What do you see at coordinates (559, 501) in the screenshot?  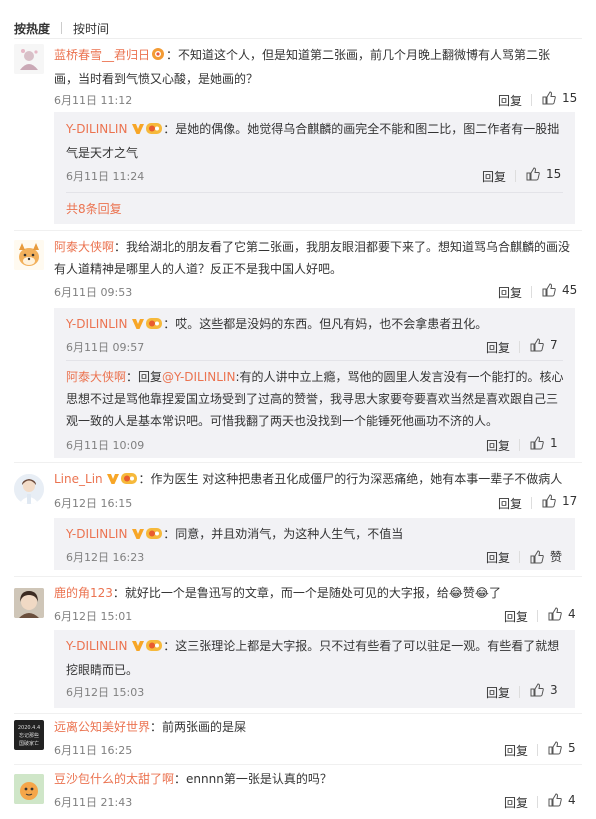 I see `like-button: 17` at bounding box center [559, 501].